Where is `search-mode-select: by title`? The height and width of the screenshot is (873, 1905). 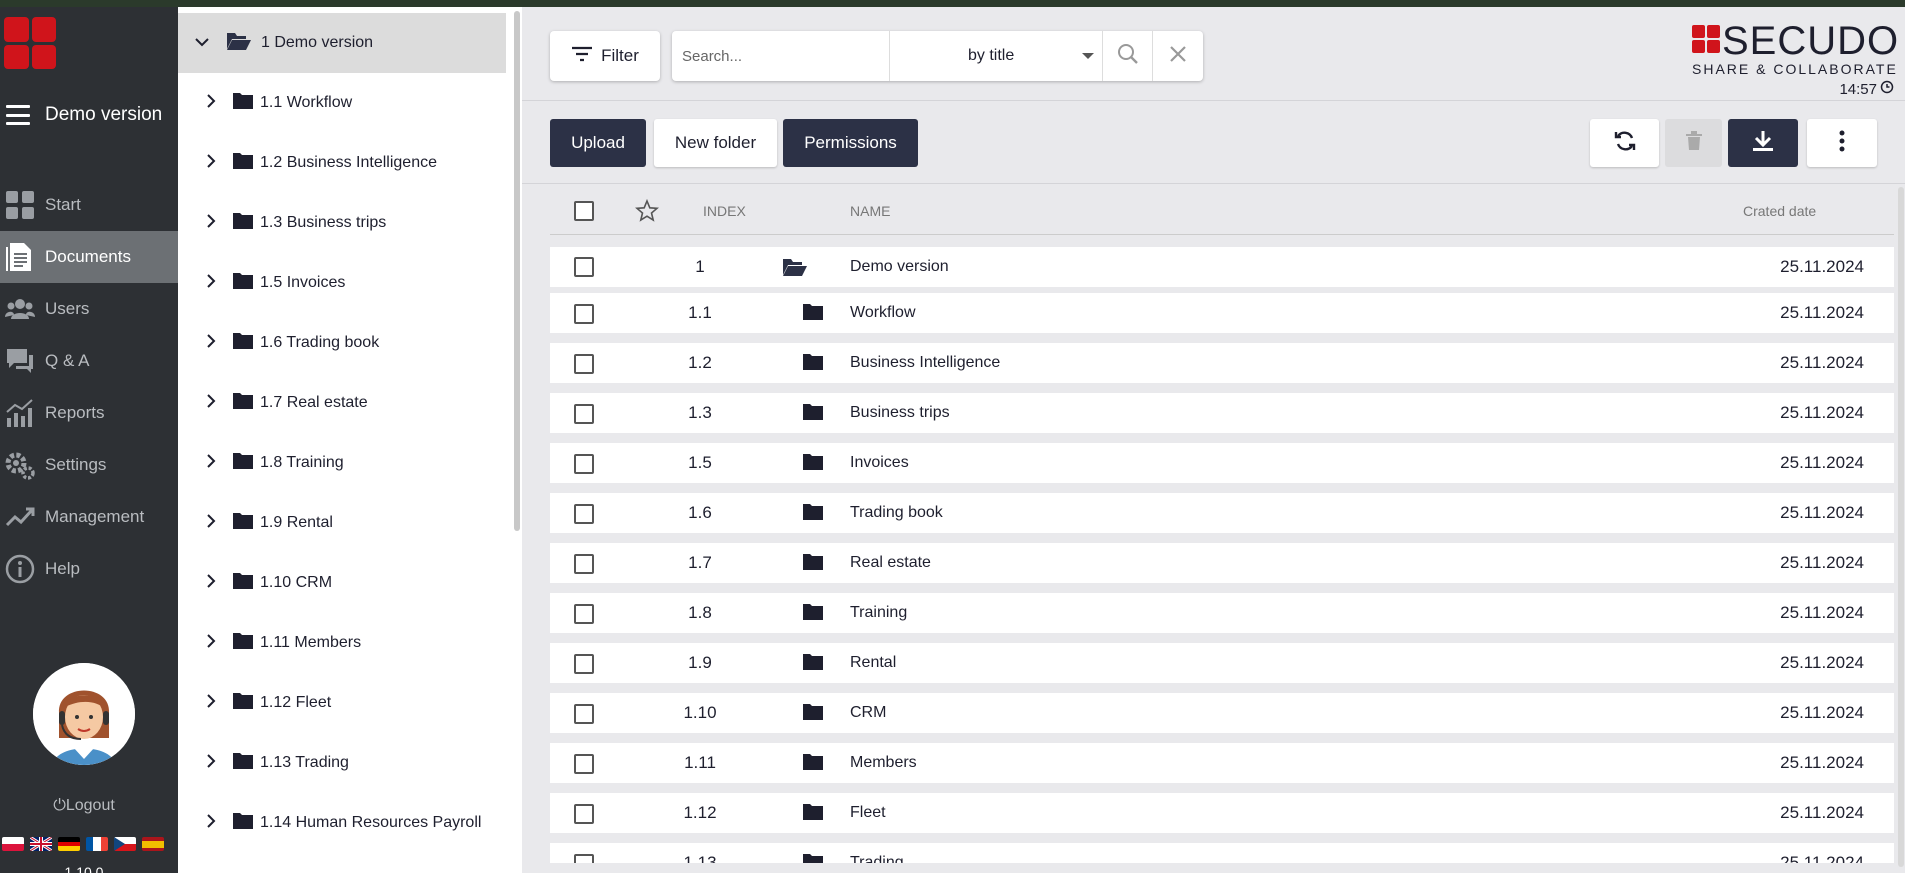
search-mode-select: by title is located at coordinates (996, 56).